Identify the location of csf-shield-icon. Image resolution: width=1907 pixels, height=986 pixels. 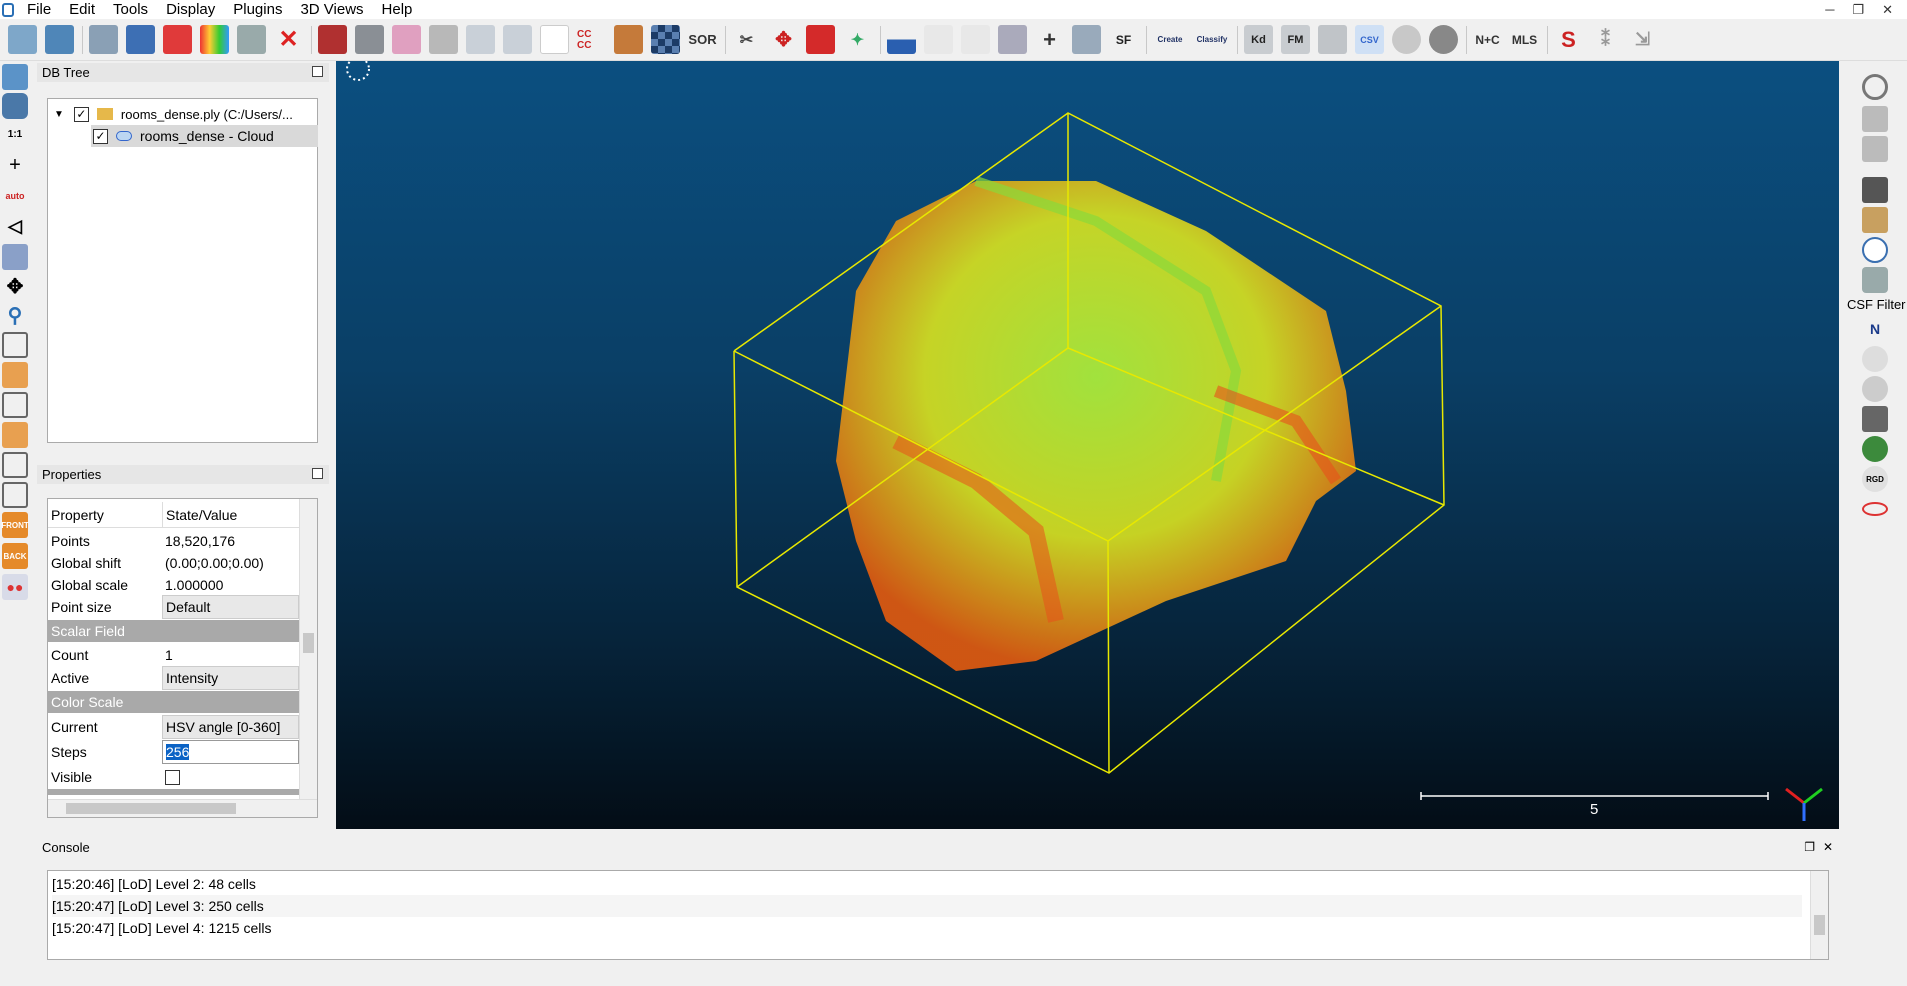
(1875, 280).